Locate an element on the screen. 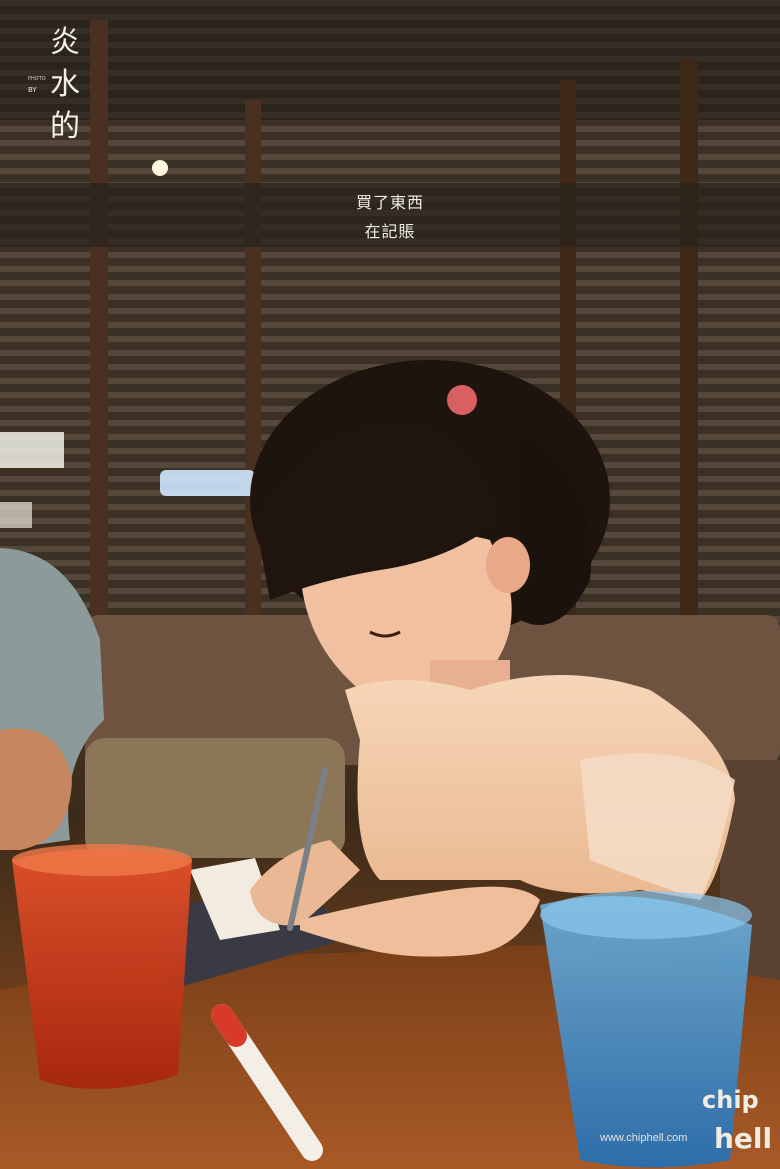 Image resolution: width=780 pixels, height=1169 pixels. svg-text: chip is located at coordinates (730, 1100).